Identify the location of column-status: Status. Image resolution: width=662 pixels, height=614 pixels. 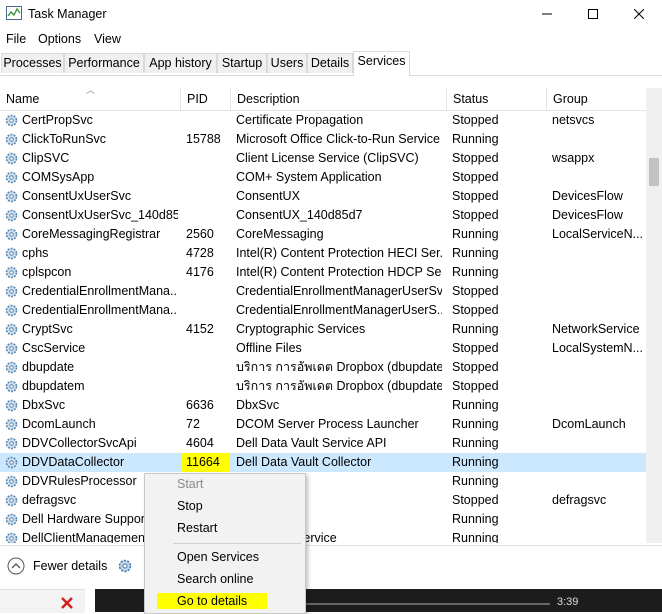
(496, 99).